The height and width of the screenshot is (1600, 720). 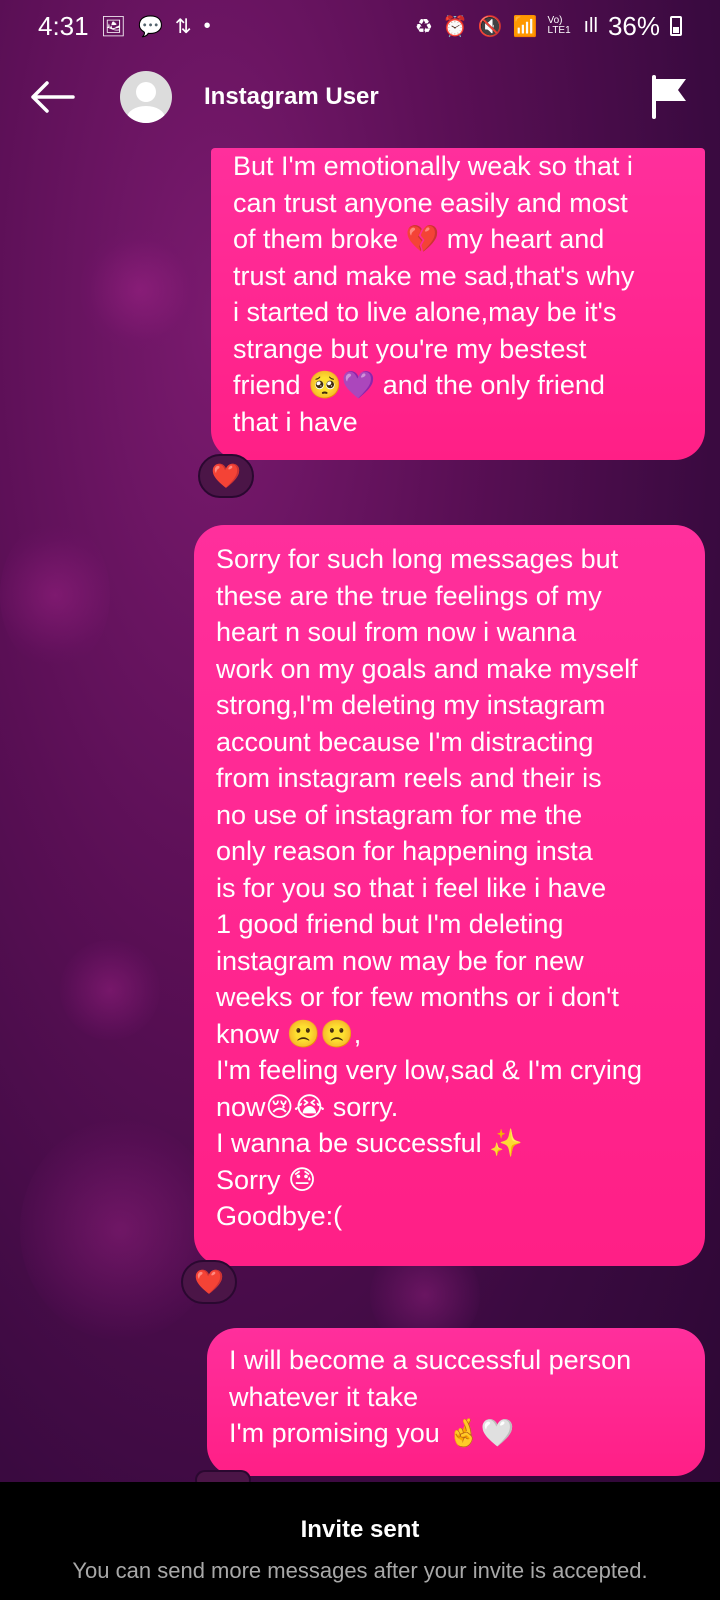 I want to click on flag-icon, so click(x=669, y=97).